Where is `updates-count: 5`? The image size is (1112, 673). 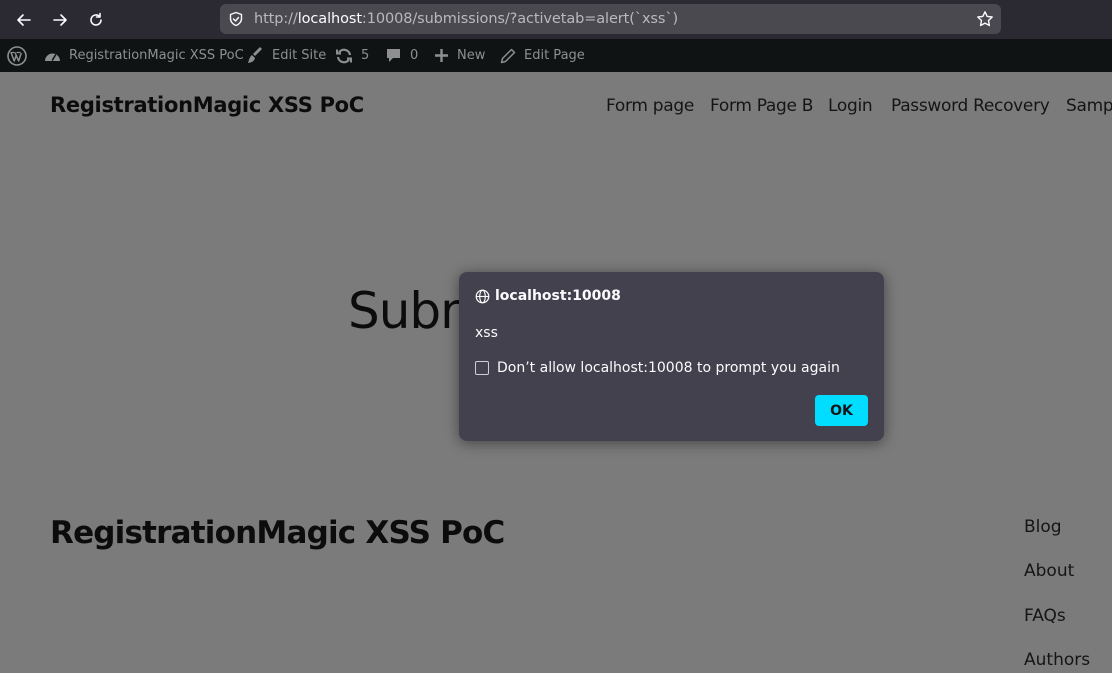 updates-count: 5 is located at coordinates (365, 55).